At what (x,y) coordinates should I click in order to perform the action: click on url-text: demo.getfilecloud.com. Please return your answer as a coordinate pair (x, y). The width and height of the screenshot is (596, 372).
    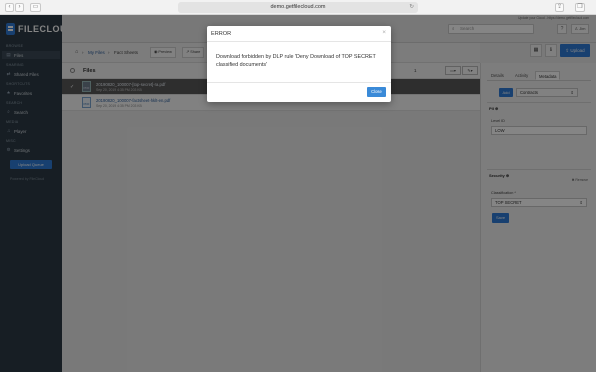
    Looking at the image, I should click on (298, 7).